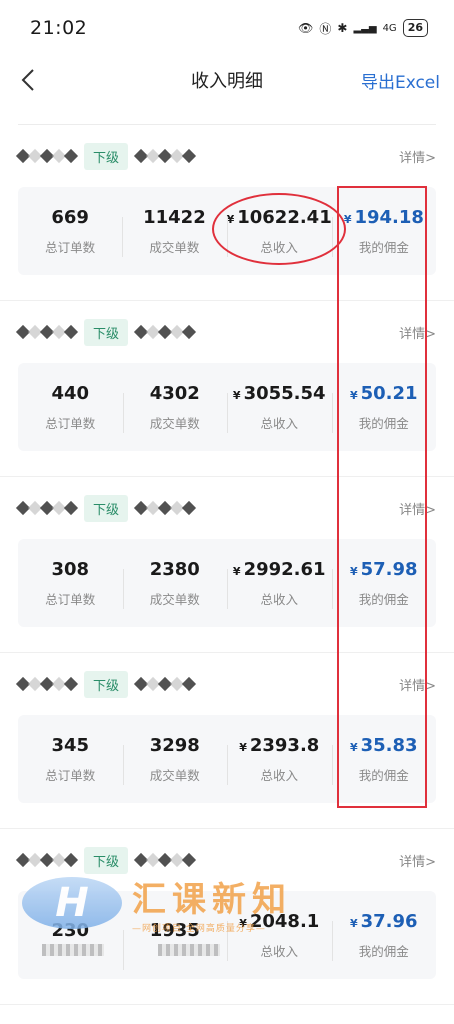  Describe the element at coordinates (70, 231) in the screenshot. I see `stat-total-orders: 669 总订单数` at that location.